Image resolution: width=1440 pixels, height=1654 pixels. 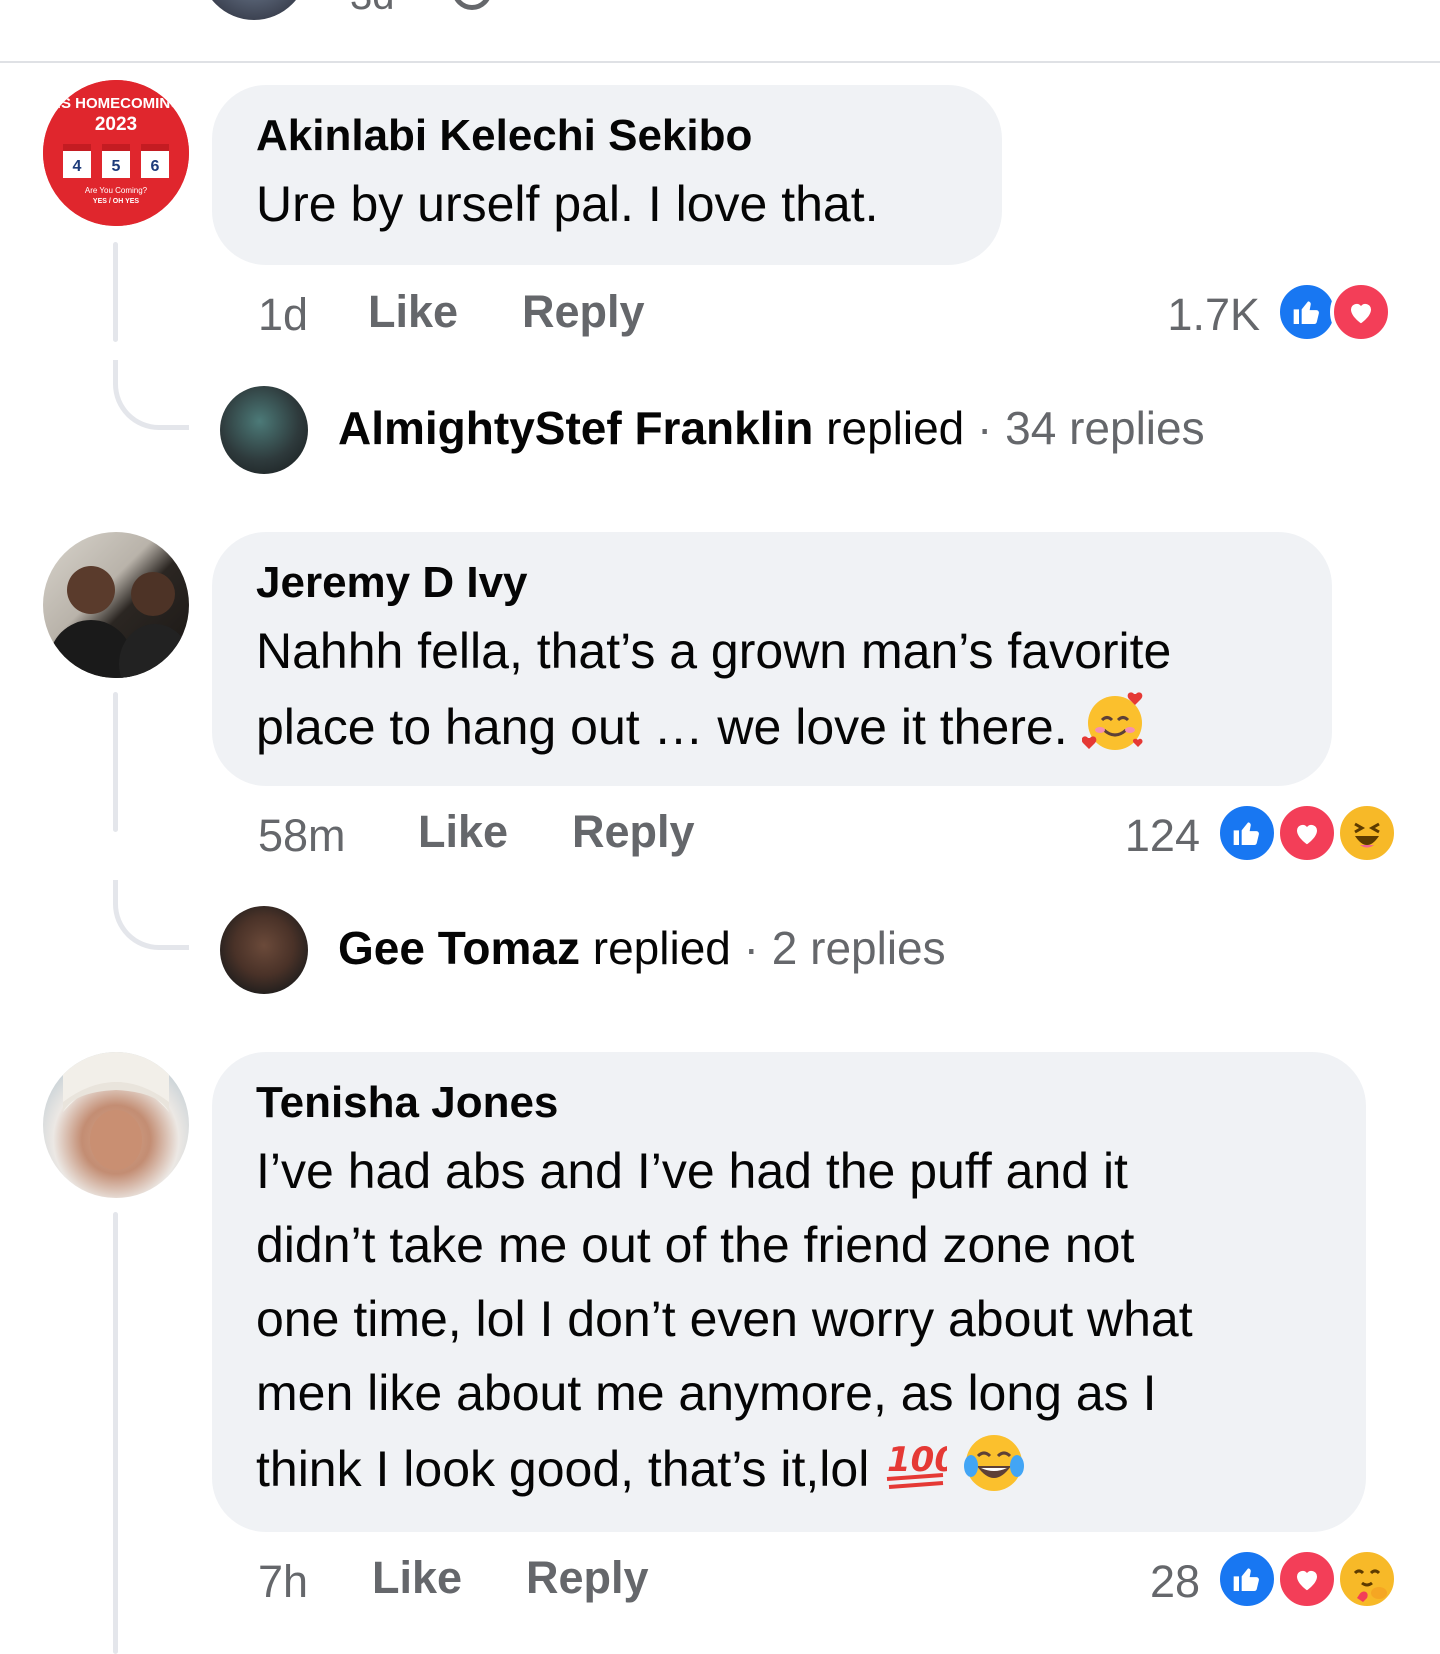 What do you see at coordinates (789, 1103) in the screenshot?
I see `comment-author: Tenisha Jones` at bounding box center [789, 1103].